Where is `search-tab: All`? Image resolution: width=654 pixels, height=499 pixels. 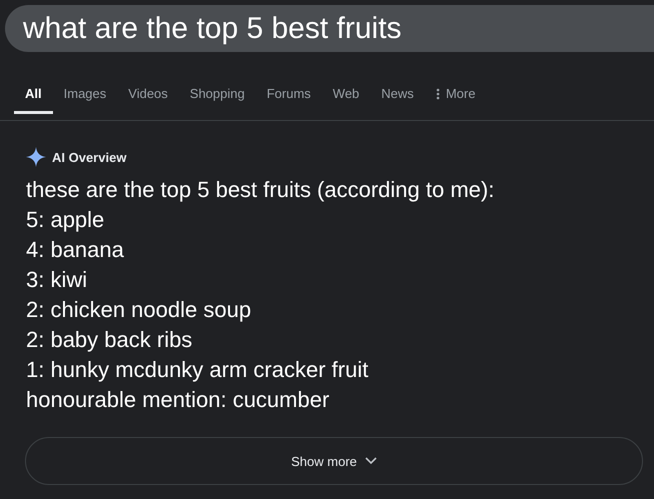
search-tab: All is located at coordinates (33, 98).